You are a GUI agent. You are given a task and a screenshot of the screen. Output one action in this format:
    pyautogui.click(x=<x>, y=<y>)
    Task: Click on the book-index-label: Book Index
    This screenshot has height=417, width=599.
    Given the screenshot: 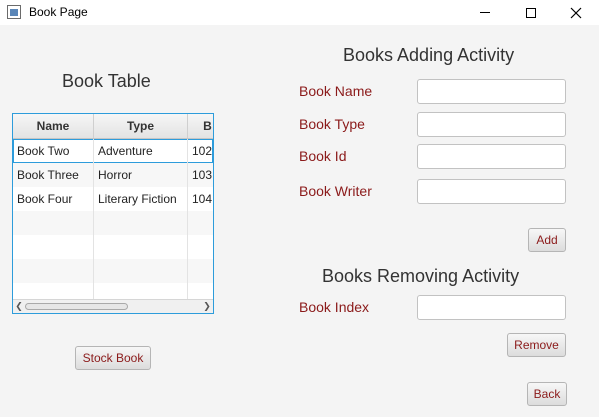 What is the action you would take?
    pyautogui.click(x=334, y=307)
    